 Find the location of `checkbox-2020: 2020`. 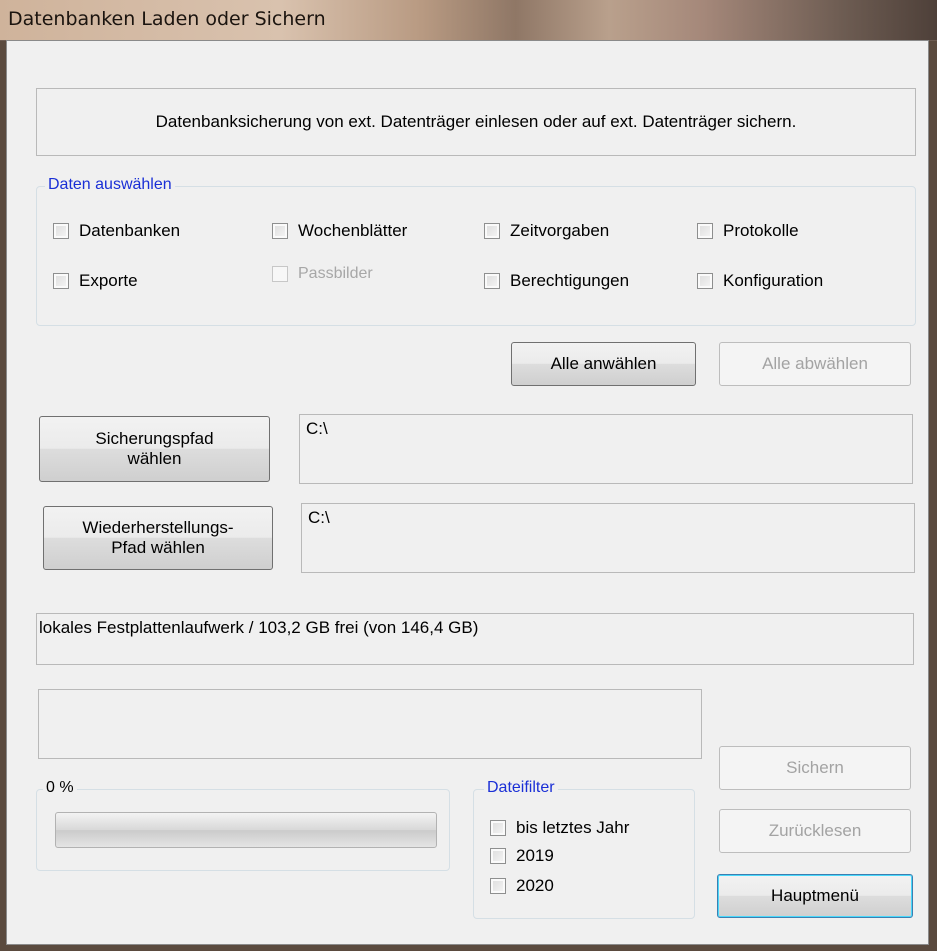

checkbox-2020: 2020 is located at coordinates (522, 886).